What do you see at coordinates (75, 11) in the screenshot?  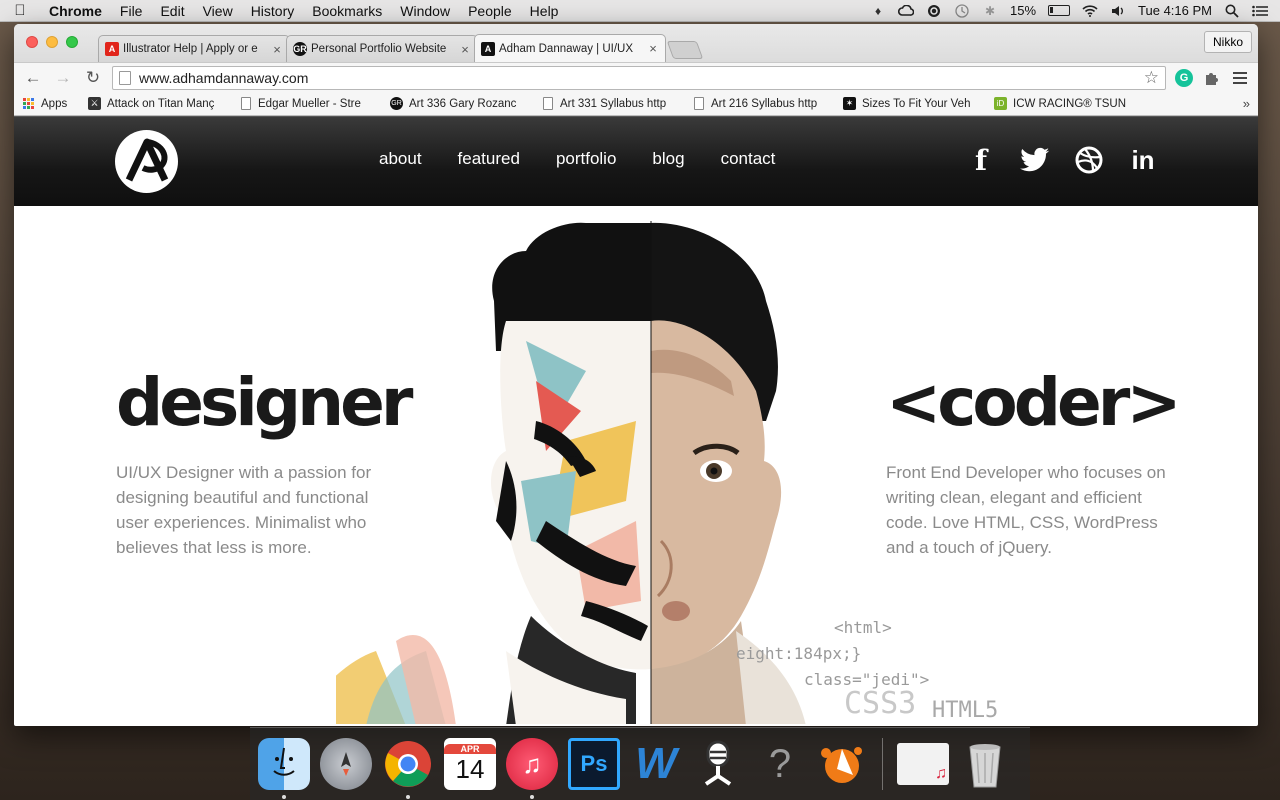 I see `menu-app-chrome: Chrome` at bounding box center [75, 11].